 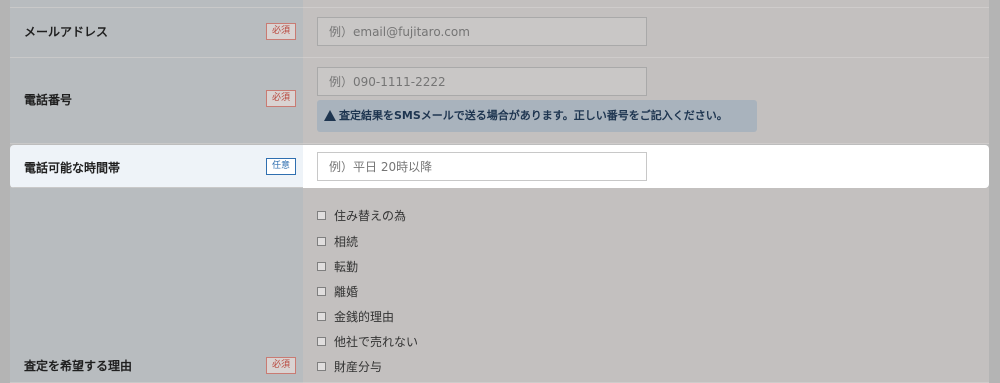 I want to click on label-cell: 電話番号 必須, so click(x=156, y=101).